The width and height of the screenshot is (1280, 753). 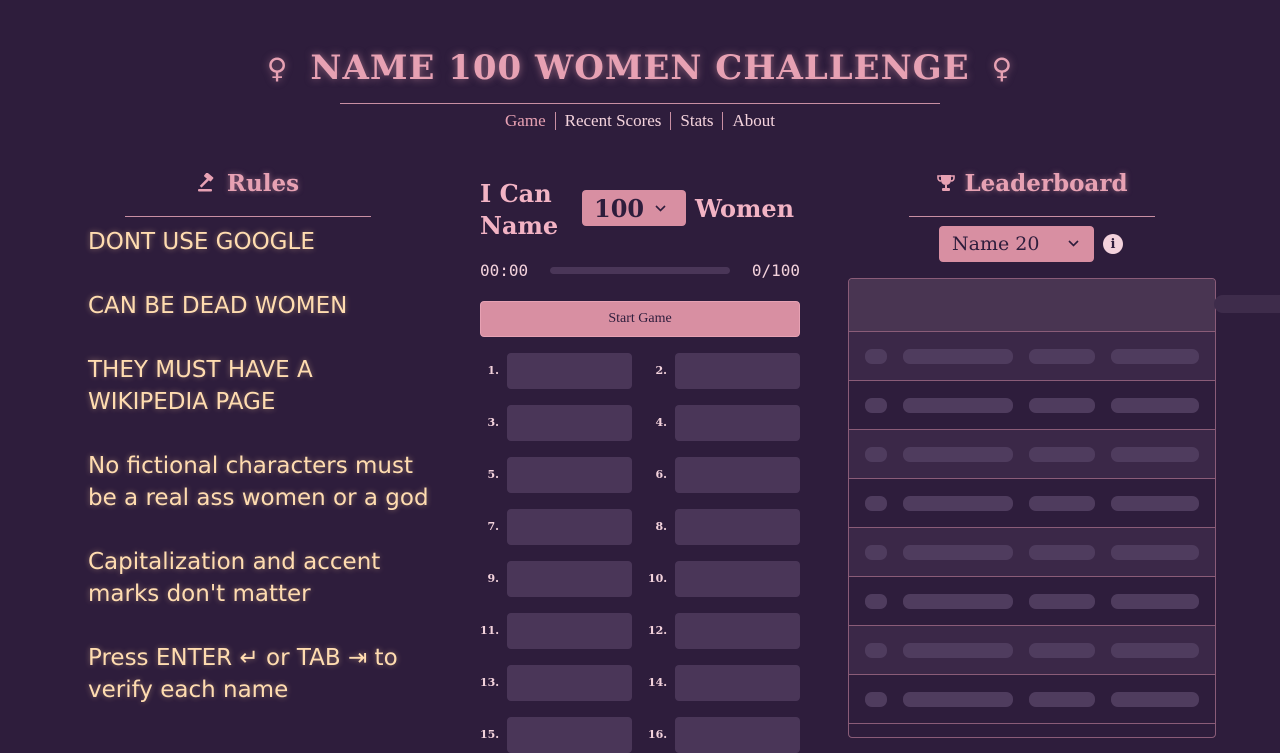 What do you see at coordinates (634, 208) in the screenshot?
I see `women-count-select: 100` at bounding box center [634, 208].